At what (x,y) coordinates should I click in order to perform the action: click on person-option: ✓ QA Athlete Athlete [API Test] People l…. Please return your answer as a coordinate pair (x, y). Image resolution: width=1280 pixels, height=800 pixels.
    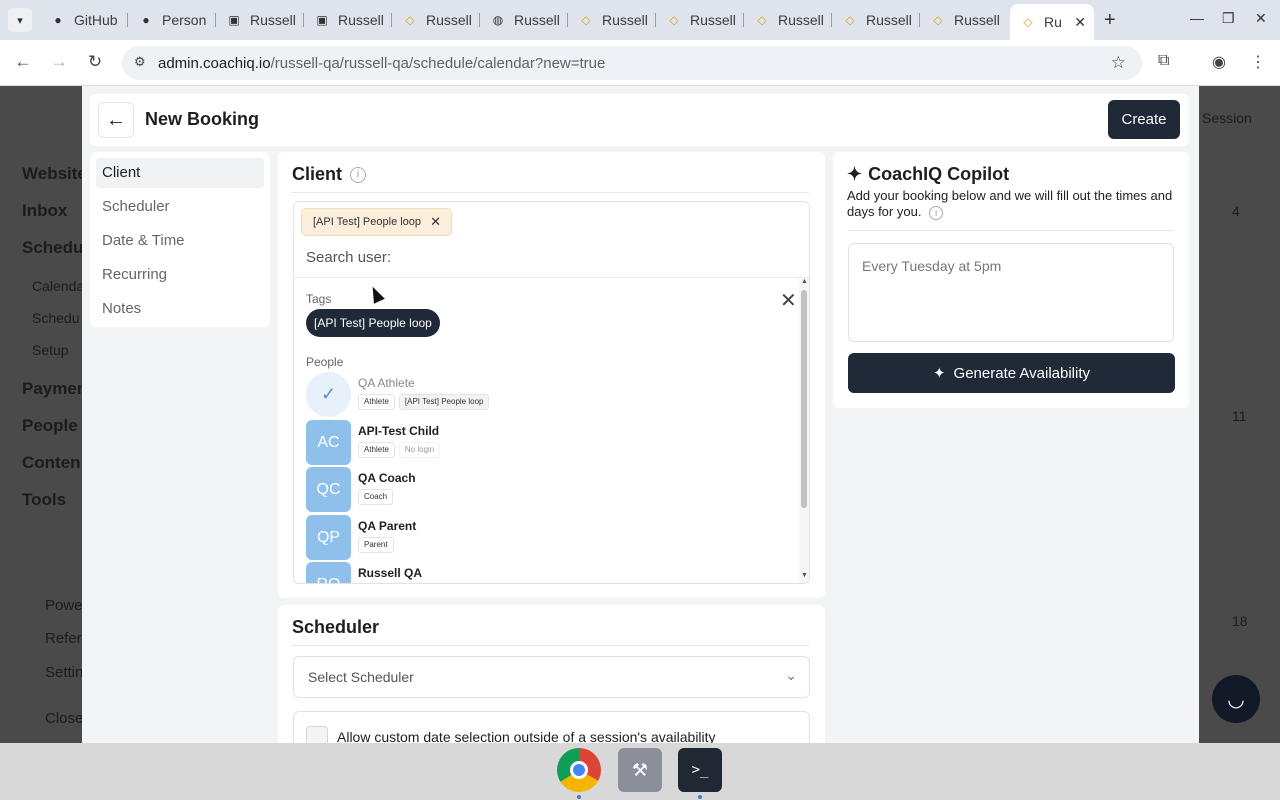
    Looking at the image, I should click on (546, 394).